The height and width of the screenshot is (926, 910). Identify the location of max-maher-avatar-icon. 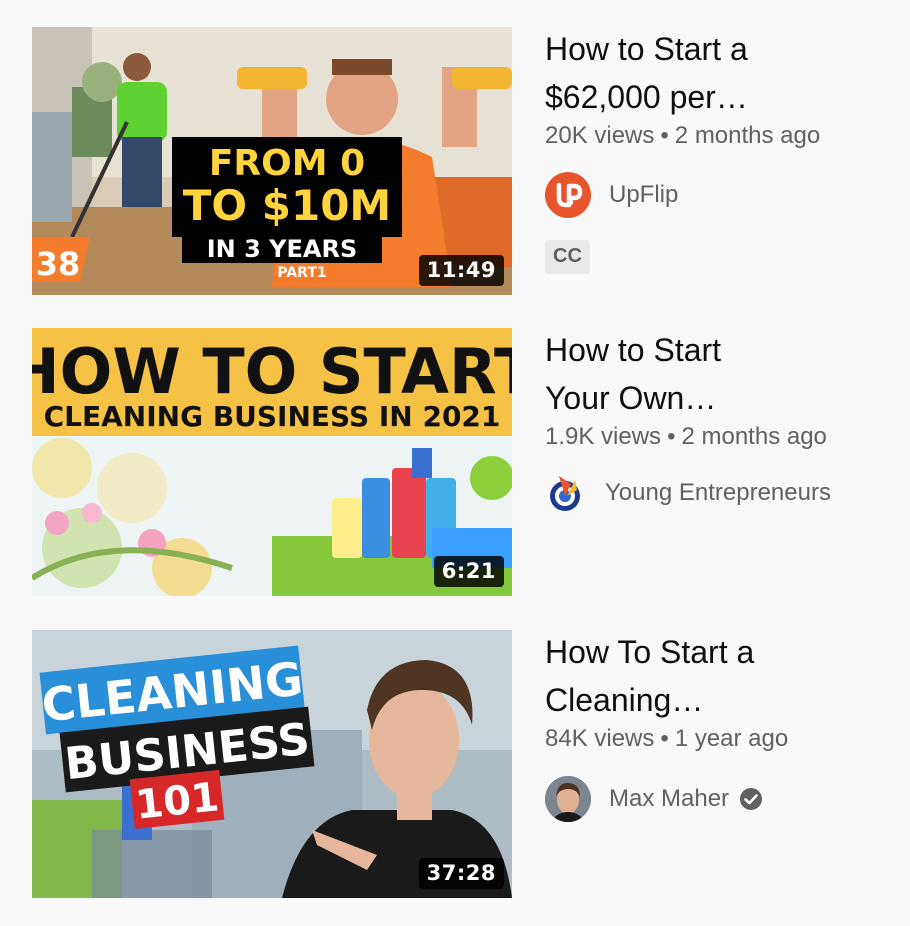
(568, 799).